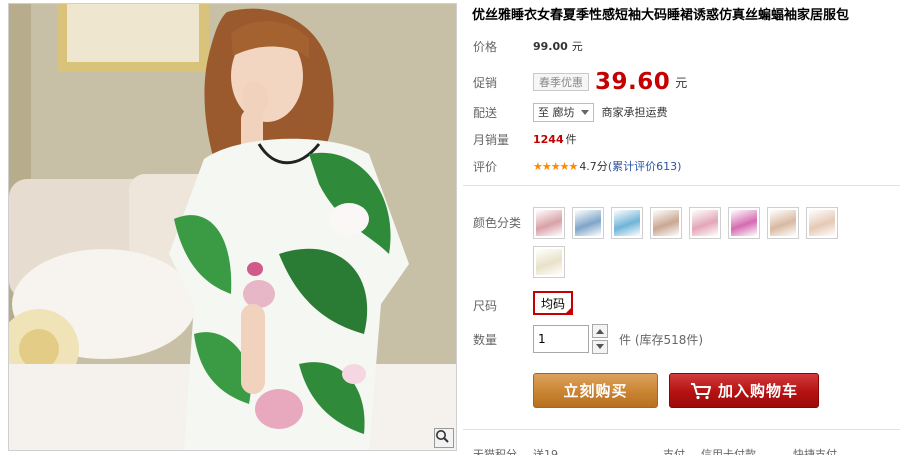  What do you see at coordinates (485, 46) in the screenshot?
I see `price-label: 价格` at bounding box center [485, 46].